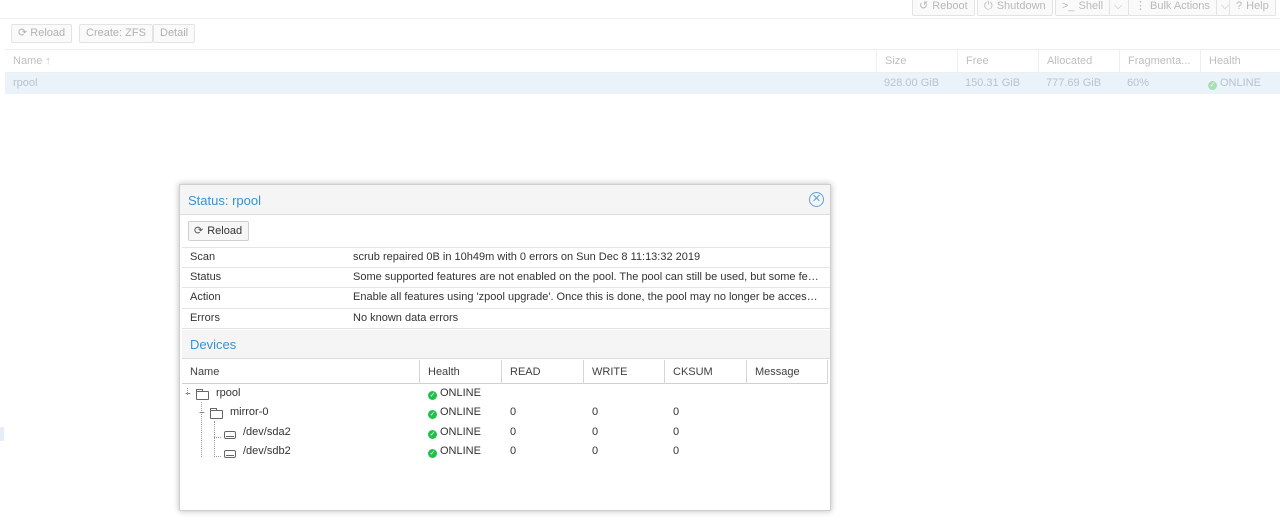 This screenshot has width=1280, height=529. I want to click on background-selection-mark, so click(2, 434).